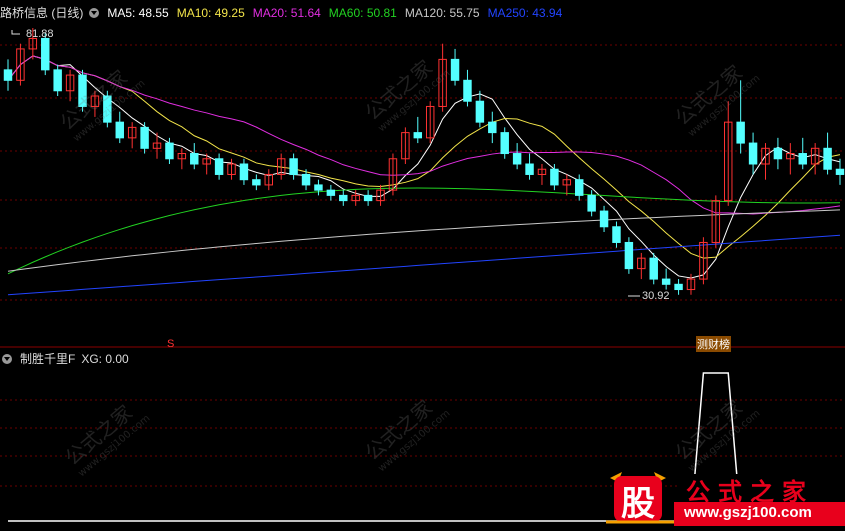  Describe the element at coordinates (40, 34) in the screenshot. I see `high-price-label: 81.88` at that location.